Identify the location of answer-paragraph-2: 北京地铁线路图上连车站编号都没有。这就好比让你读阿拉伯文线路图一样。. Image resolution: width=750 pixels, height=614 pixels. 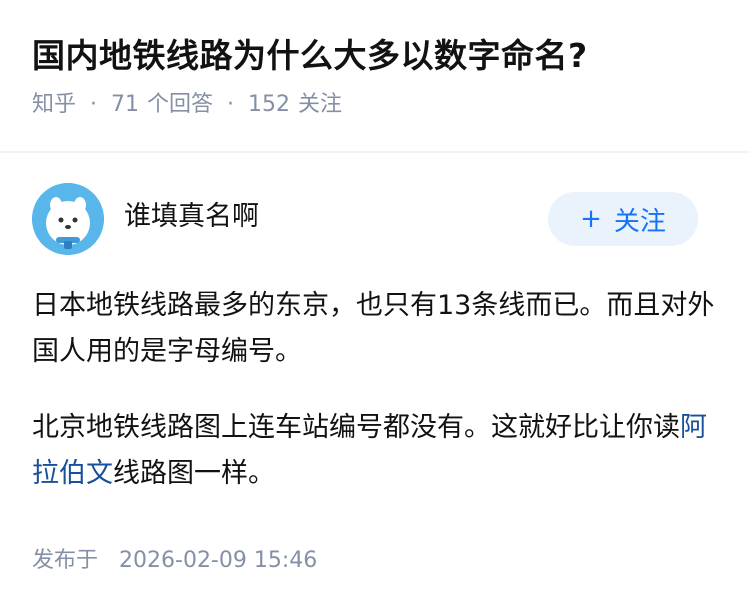
(375, 451).